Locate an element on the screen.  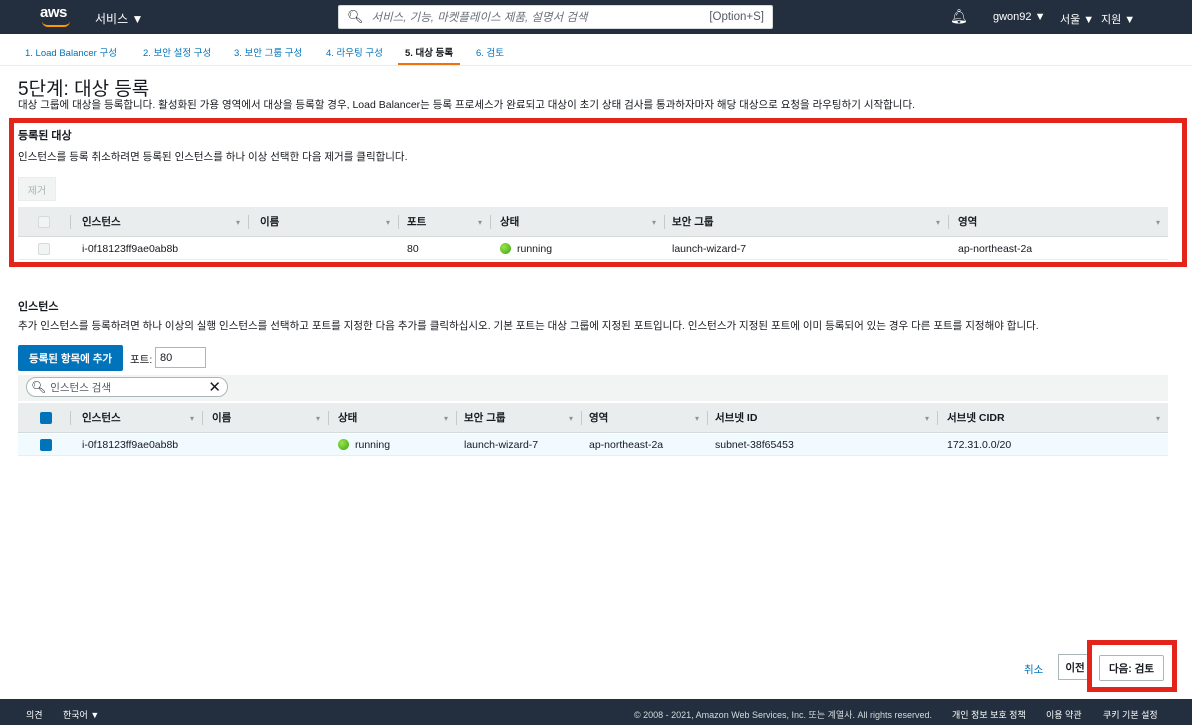
aws-logo: aws is located at coordinates (57, 17).